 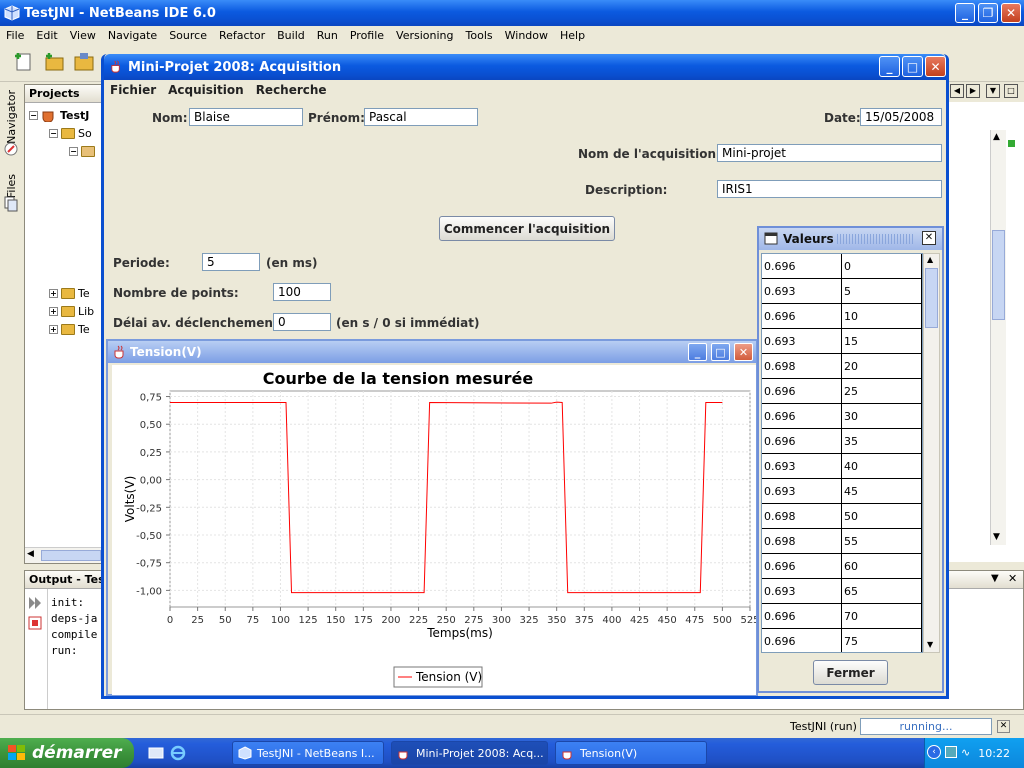 What do you see at coordinates (829, 153) in the screenshot?
I see `acquisition-name-field: Mini-projet` at bounding box center [829, 153].